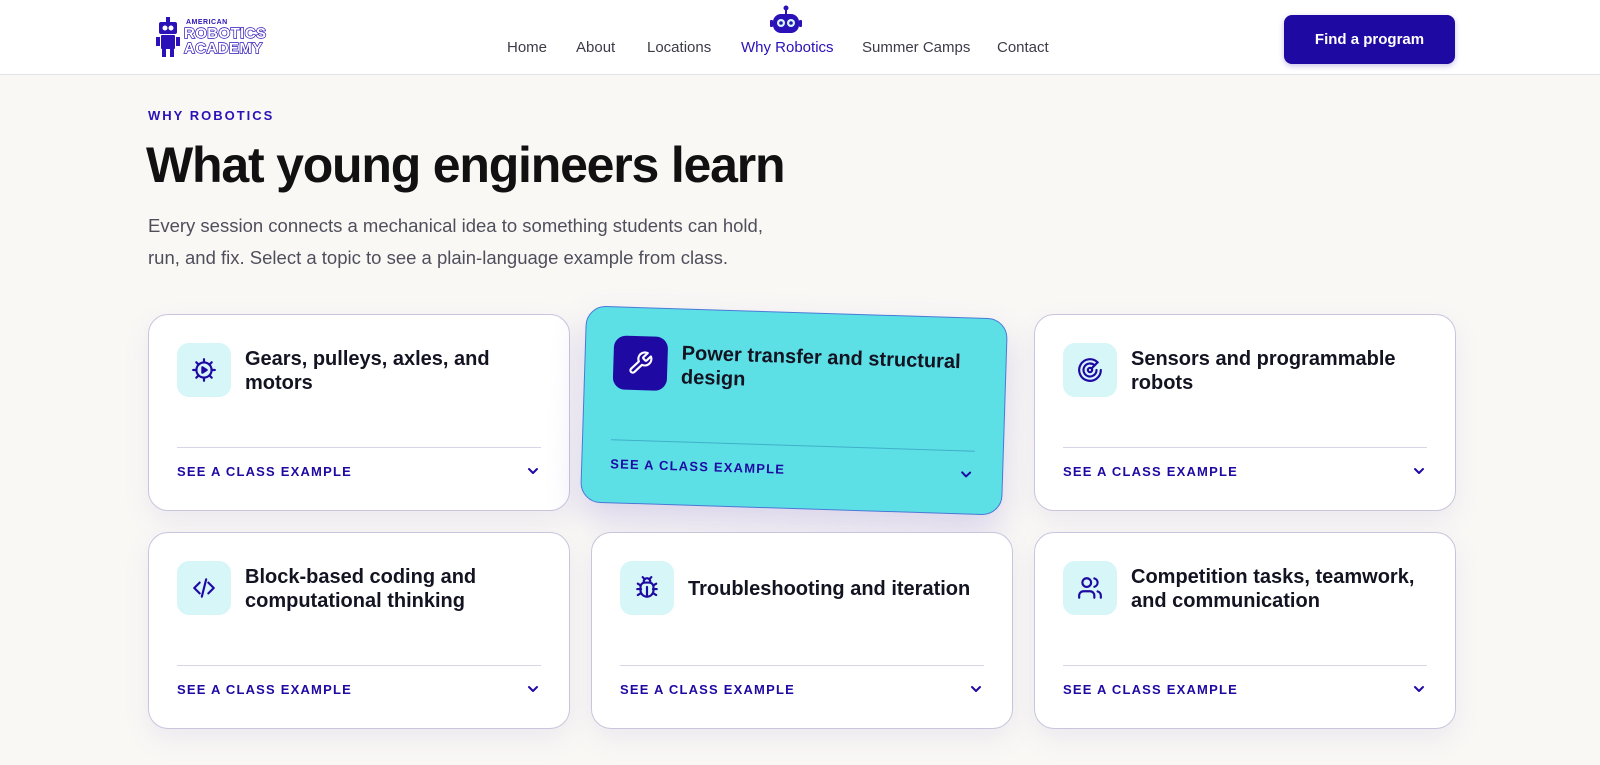 The width and height of the screenshot is (1600, 765). Describe the element at coordinates (367, 371) in the screenshot. I see `card-title: Gears, pulleys, axles, and motors` at that location.